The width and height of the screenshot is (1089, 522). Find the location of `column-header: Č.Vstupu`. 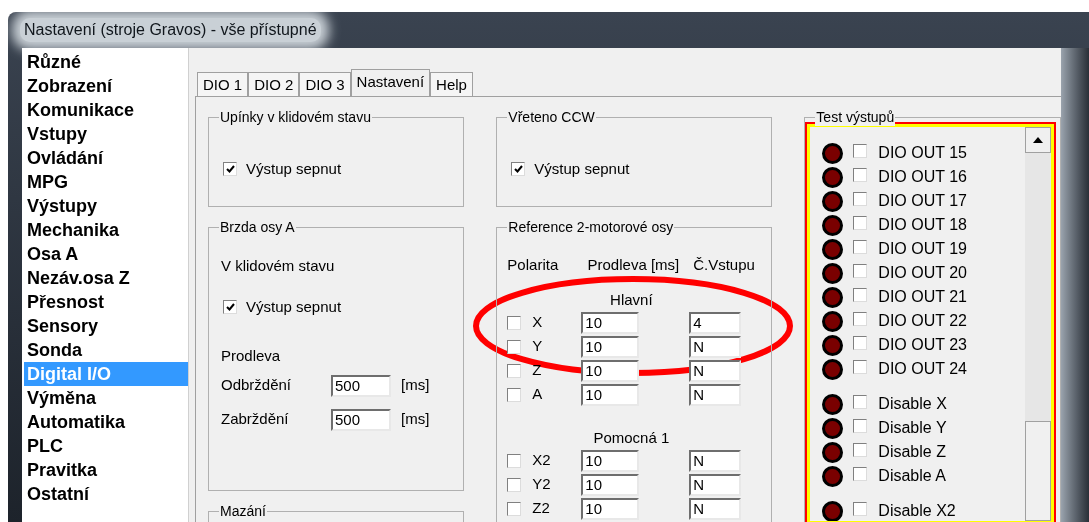

column-header: Č.Vstupu is located at coordinates (724, 265).